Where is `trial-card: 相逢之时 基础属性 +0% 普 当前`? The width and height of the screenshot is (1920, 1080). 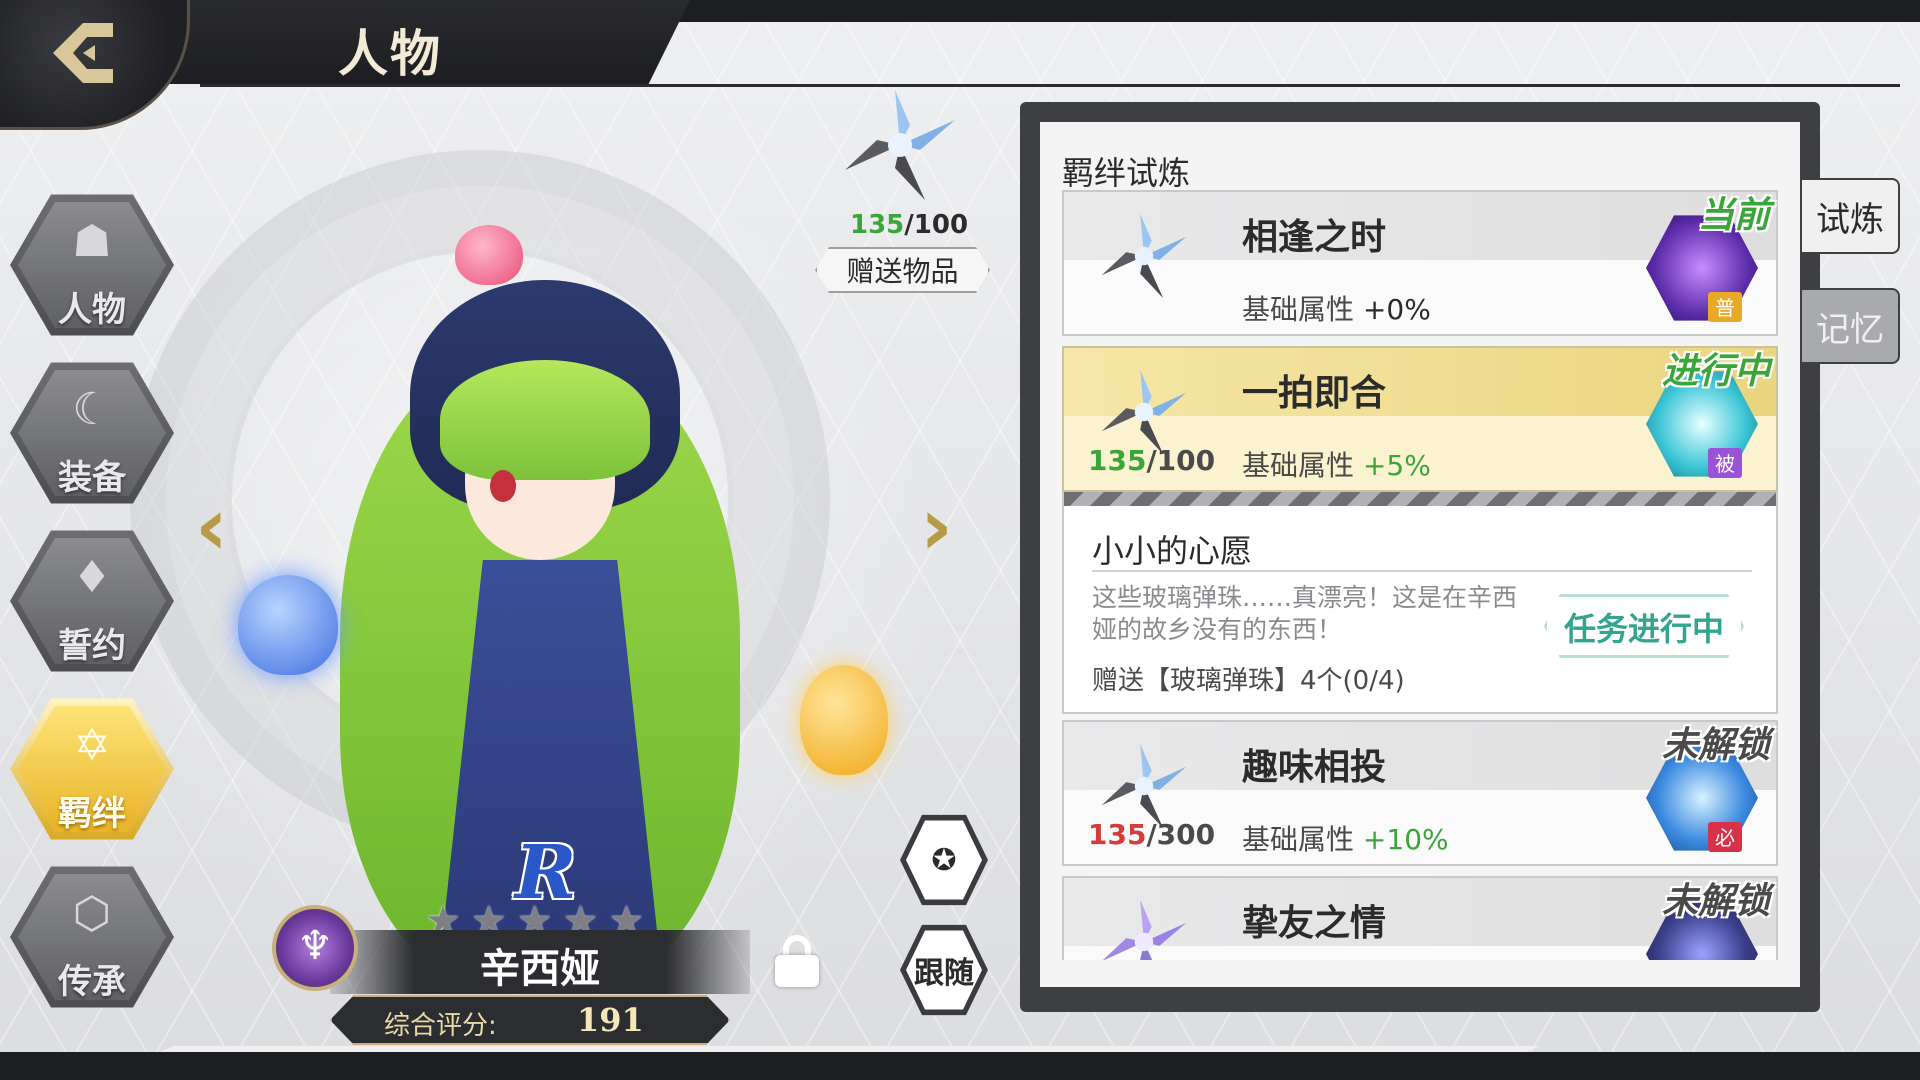
trial-card: 相逢之时 基础属性 +0% 普 当前 is located at coordinates (1420, 263).